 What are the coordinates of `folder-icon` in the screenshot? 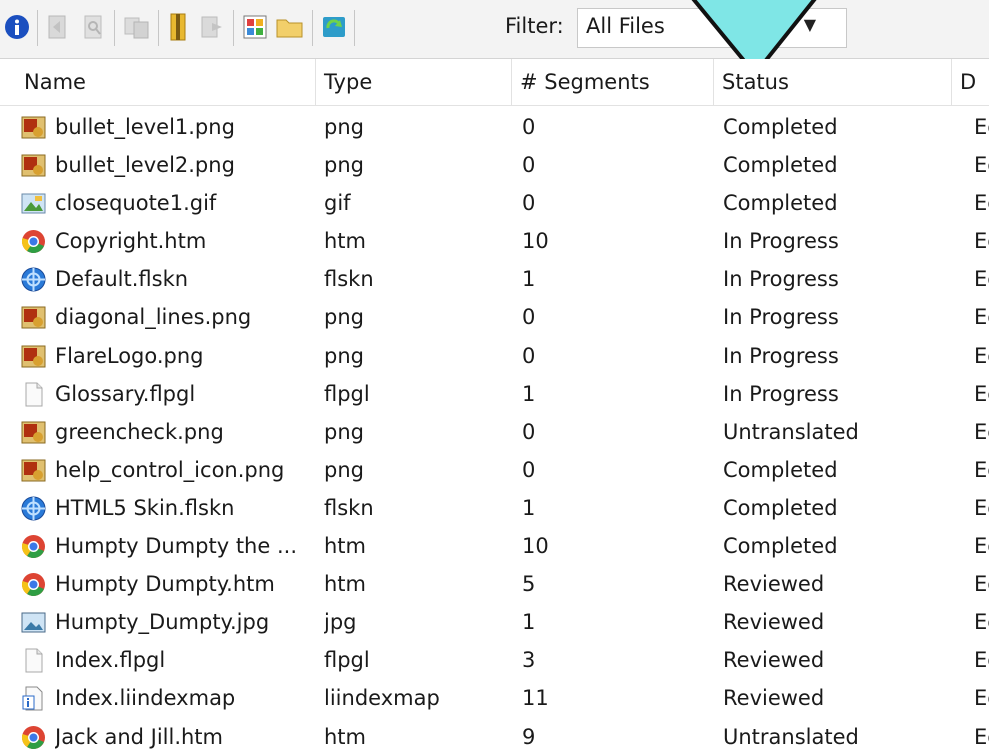 It's located at (290, 27).